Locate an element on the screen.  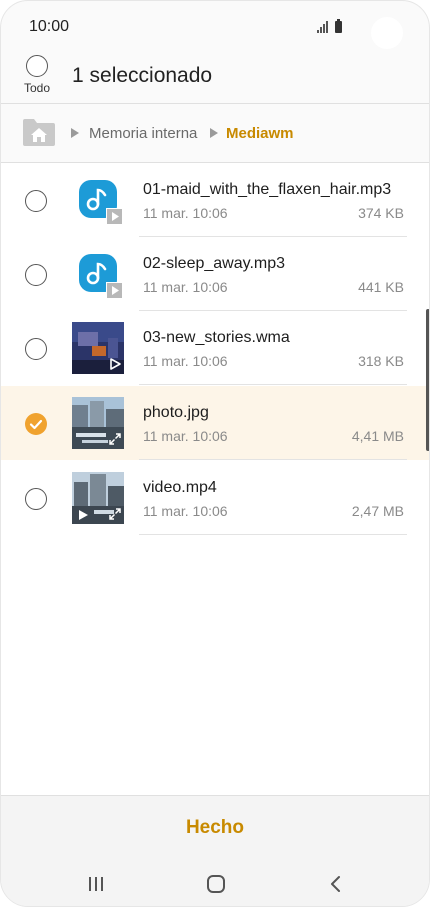
media-thumbnail is located at coordinates (98, 348).